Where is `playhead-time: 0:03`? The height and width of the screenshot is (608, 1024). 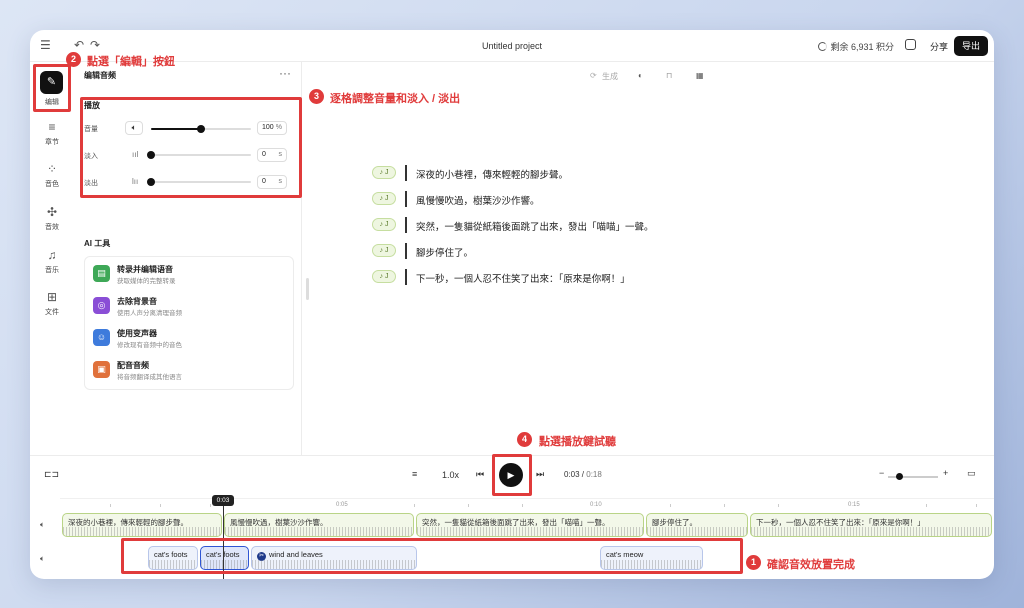
playhead-time: 0:03 is located at coordinates (223, 500).